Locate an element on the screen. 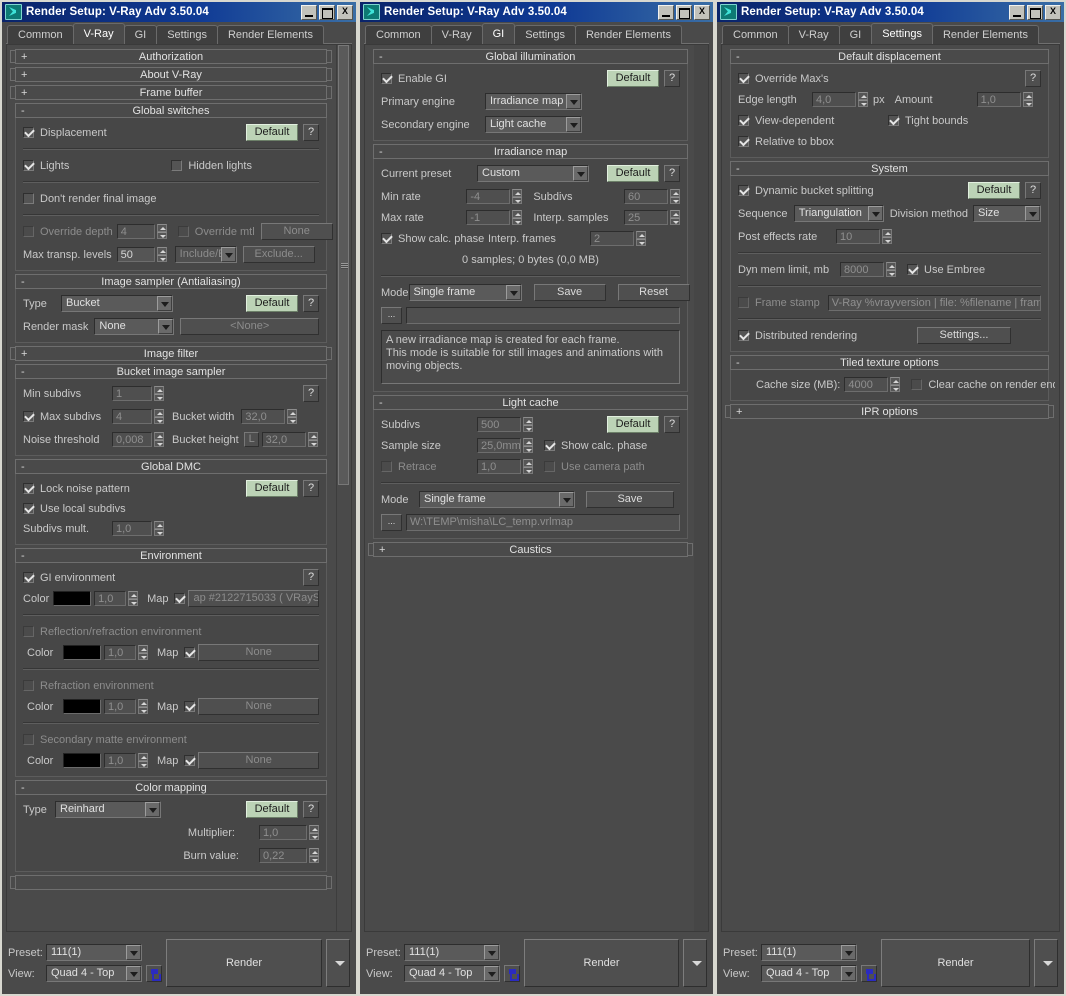  include-exclude-combo: Include/Exclude is located at coordinates (205, 254).